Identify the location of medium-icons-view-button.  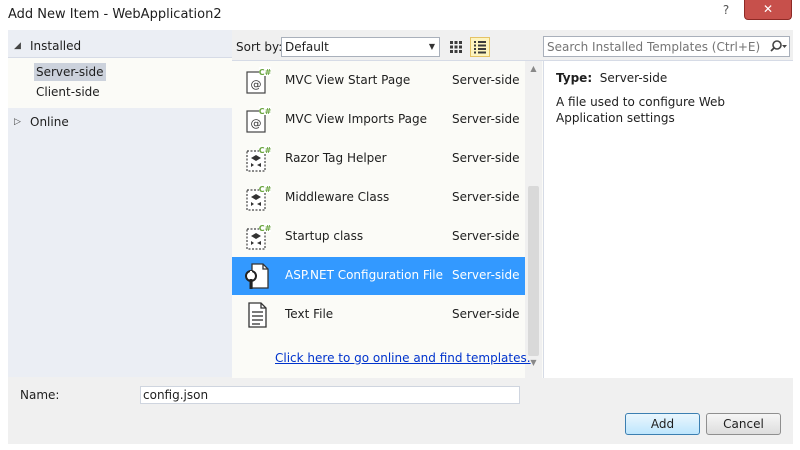
(456, 47).